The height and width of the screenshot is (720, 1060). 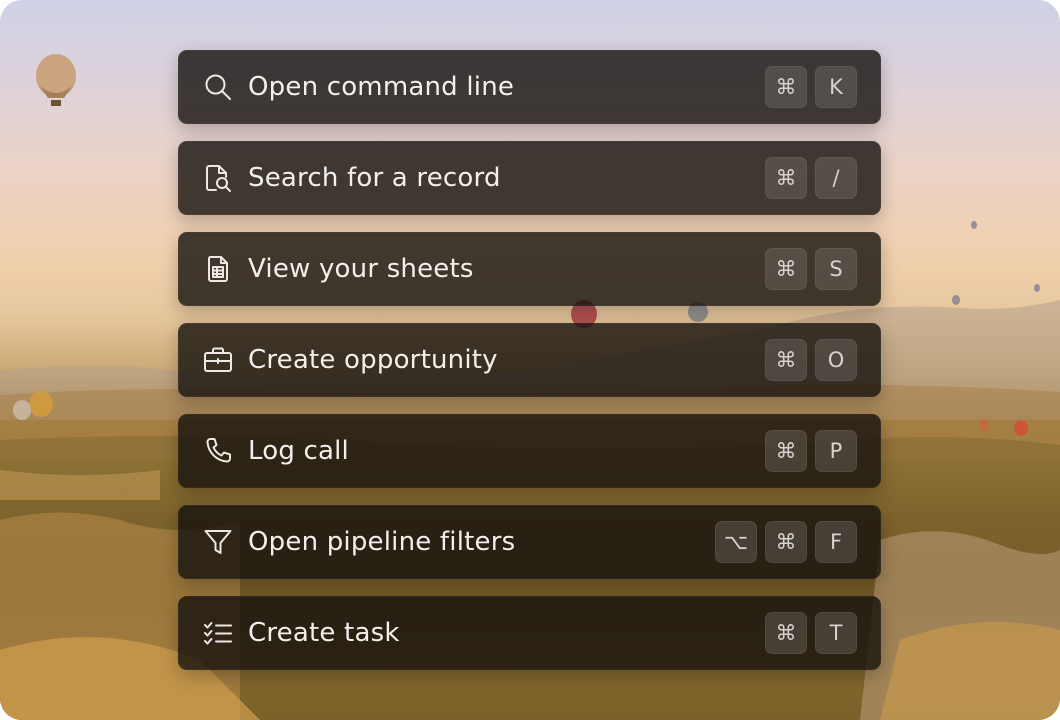 What do you see at coordinates (811, 451) in the screenshot?
I see `shortcut-keys: ⌘ P` at bounding box center [811, 451].